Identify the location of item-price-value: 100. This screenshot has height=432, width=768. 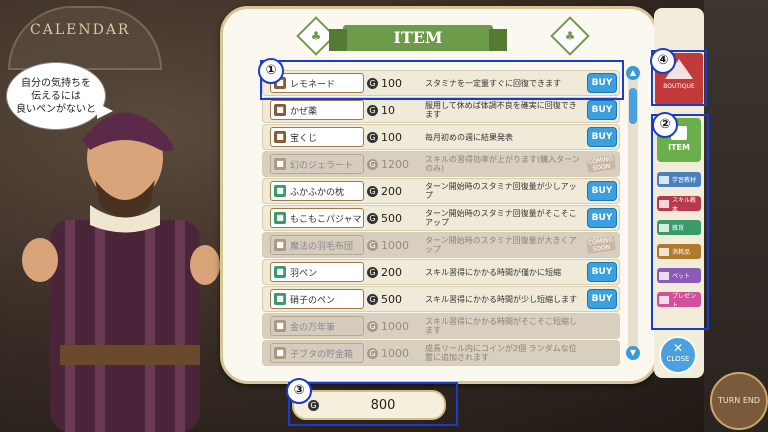
(391, 137).